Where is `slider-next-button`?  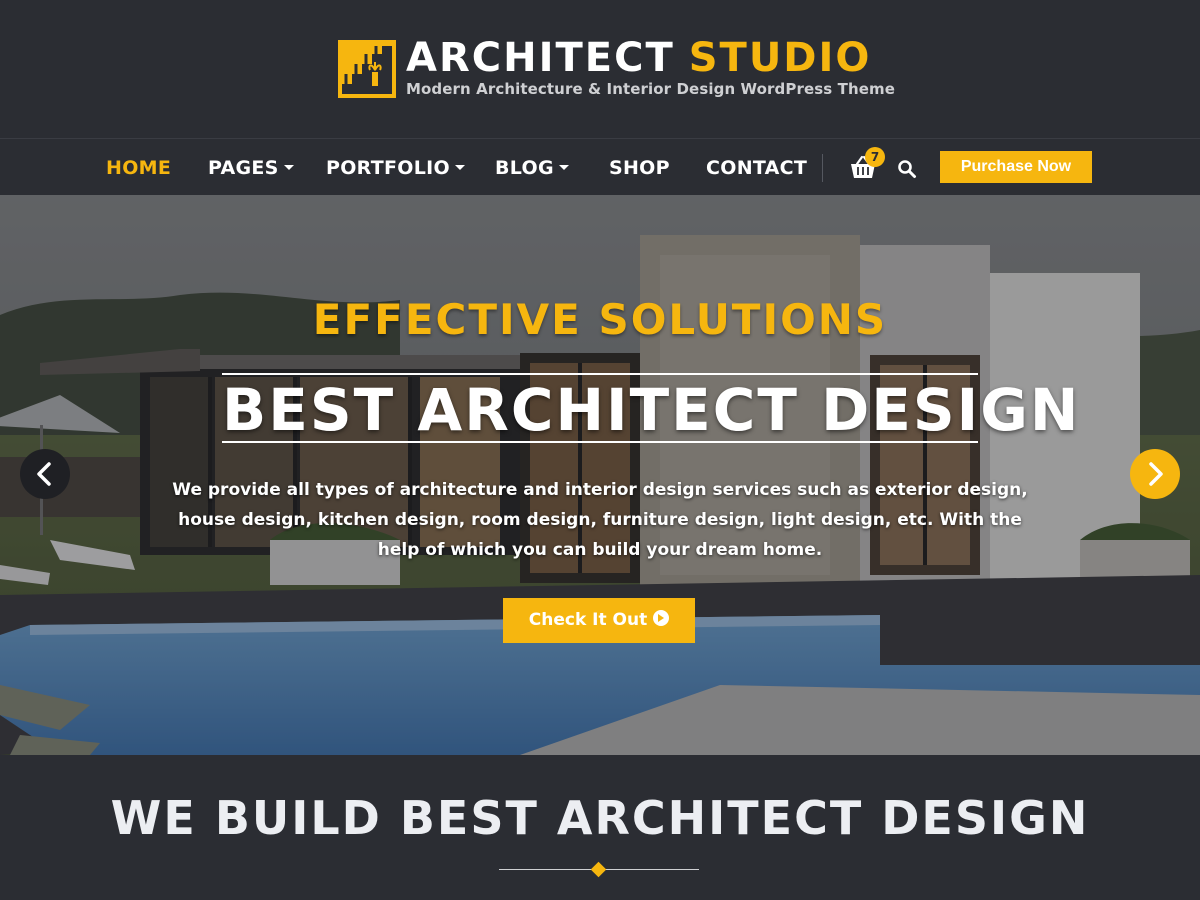 slider-next-button is located at coordinates (1155, 474).